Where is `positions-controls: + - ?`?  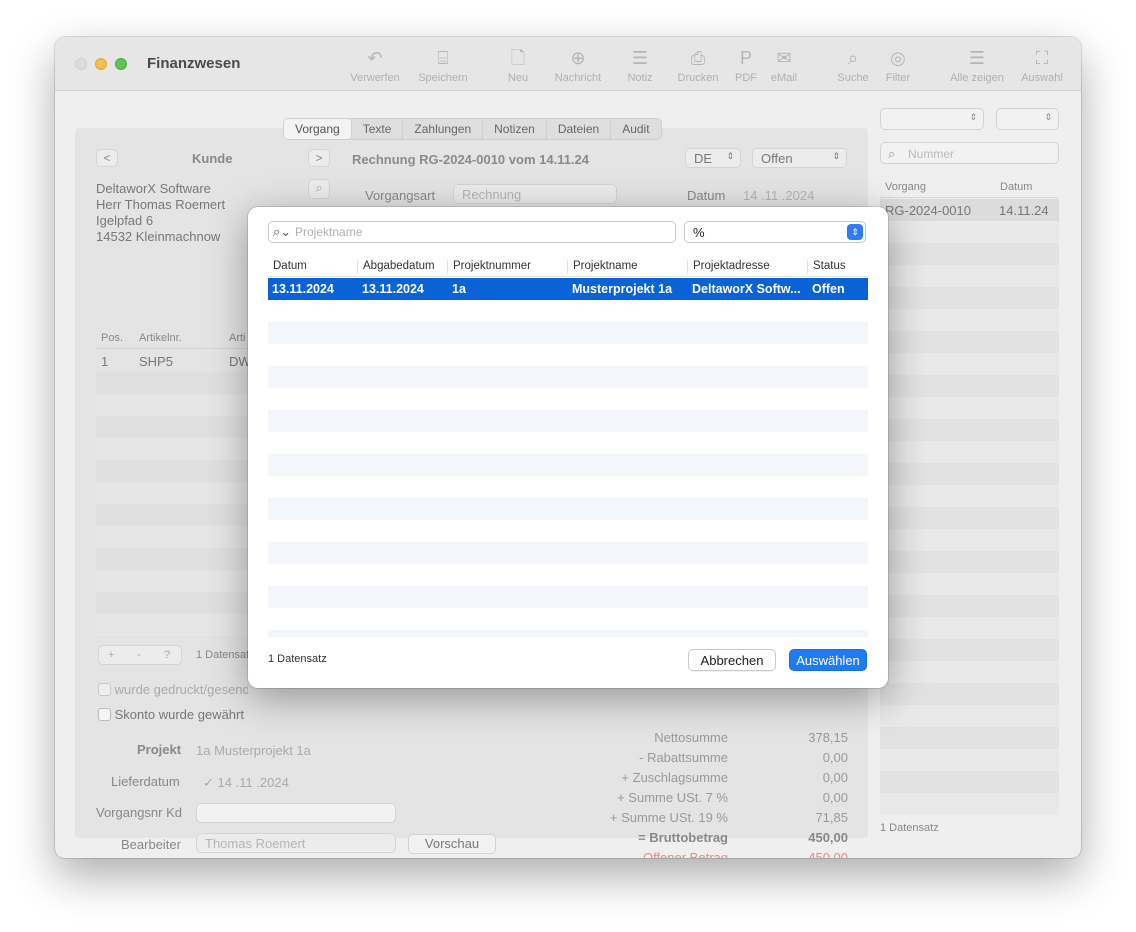
positions-controls: + - ? is located at coordinates (140, 655).